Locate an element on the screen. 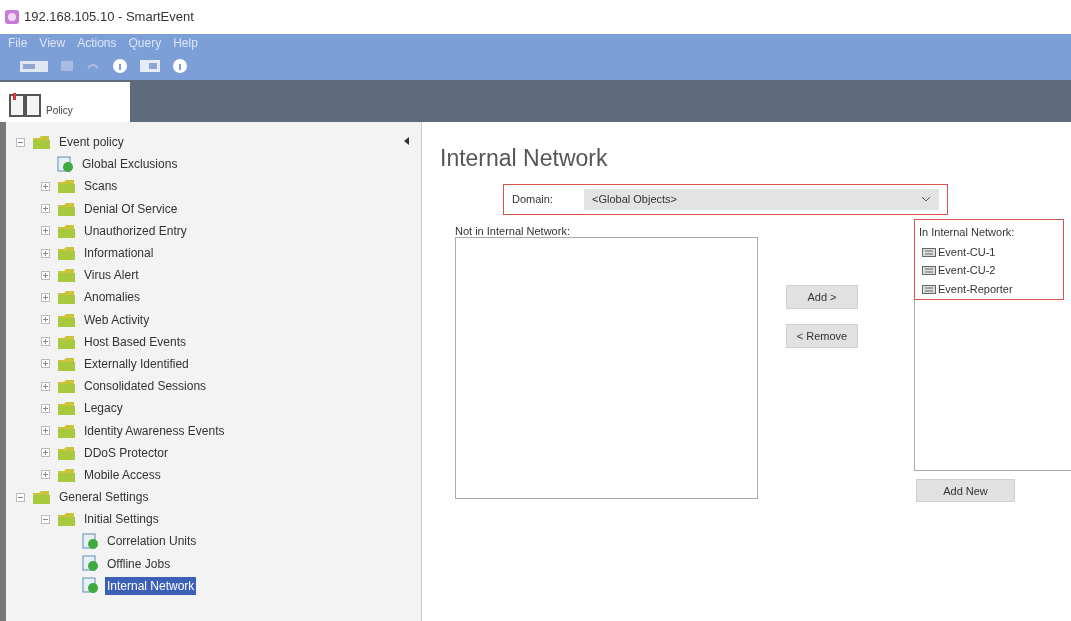 The image size is (1071, 621). tree-item: Denial Of Service is located at coordinates (131, 208).